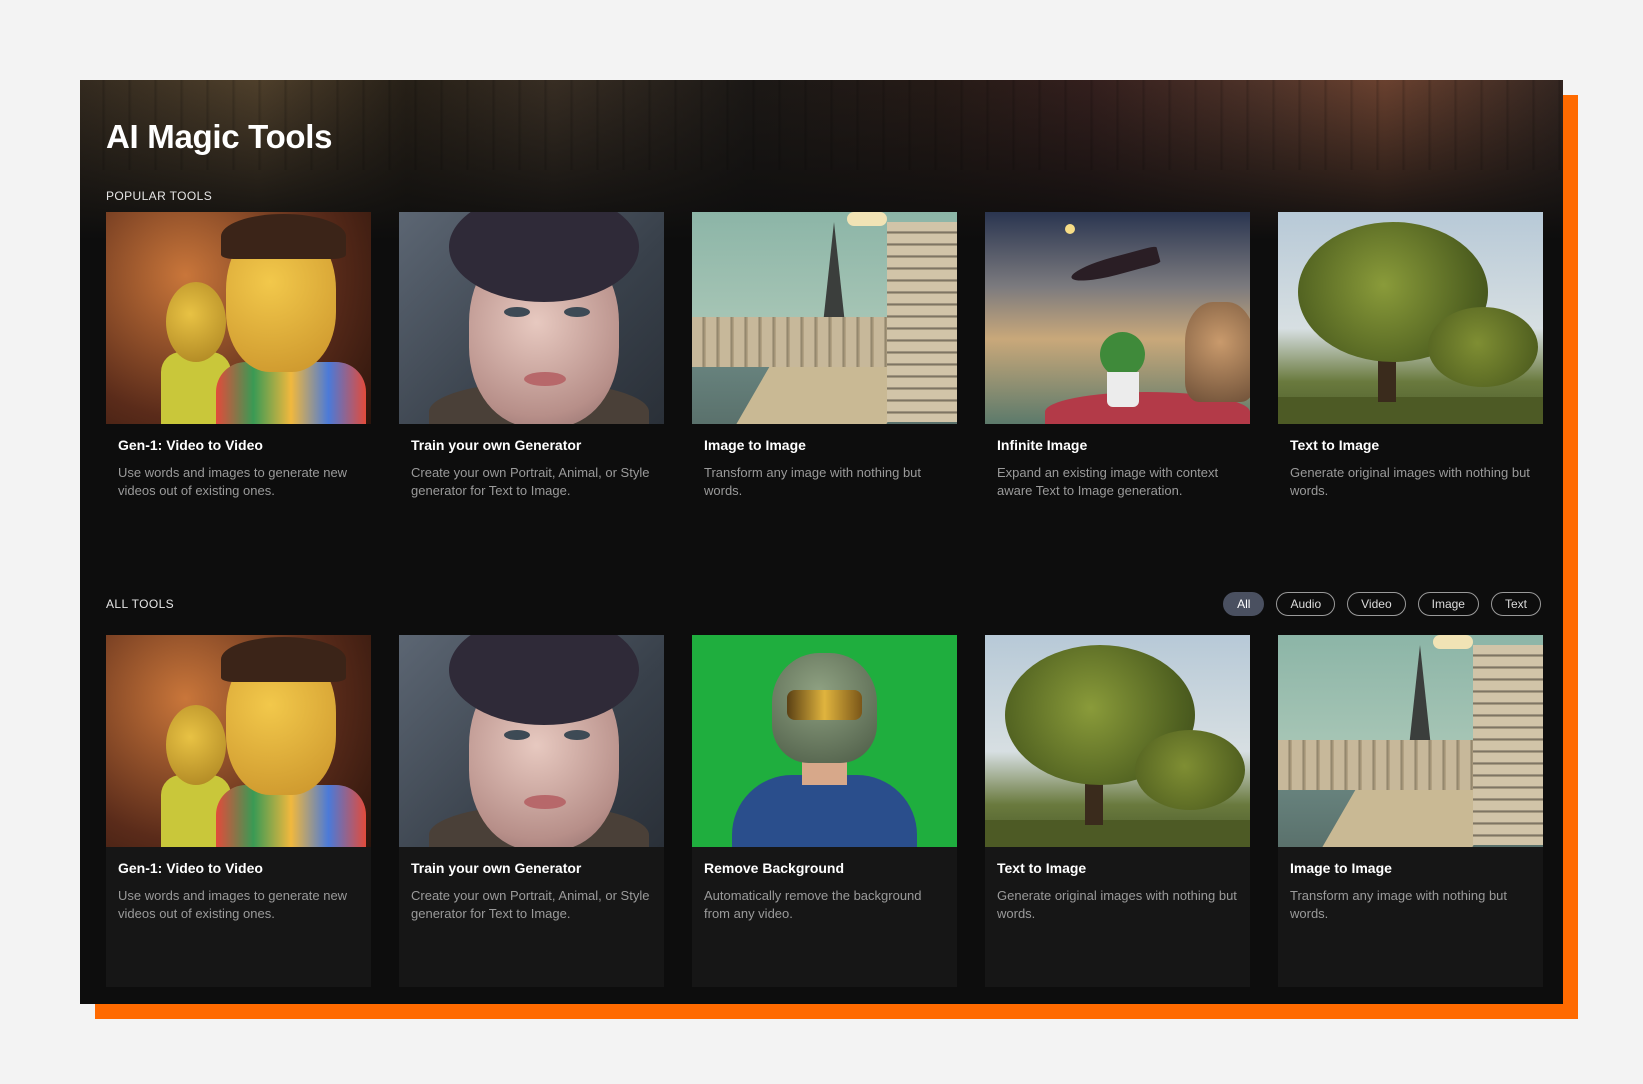  Describe the element at coordinates (1515, 604) in the screenshot. I see `filter-text: Text` at that location.